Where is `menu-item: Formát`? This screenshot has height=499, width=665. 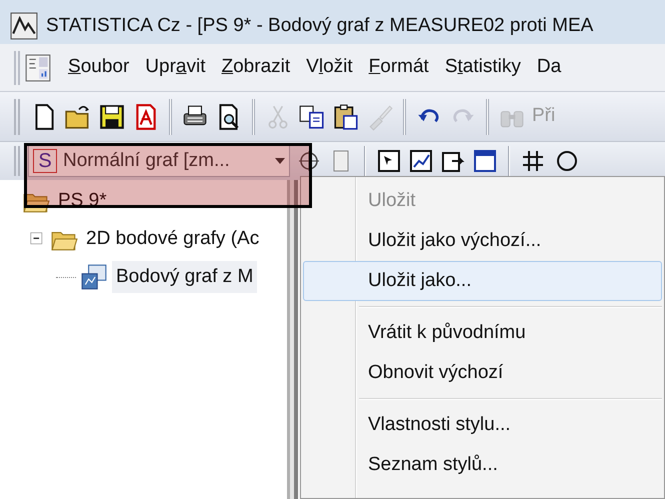 menu-item: Formát is located at coordinates (398, 67).